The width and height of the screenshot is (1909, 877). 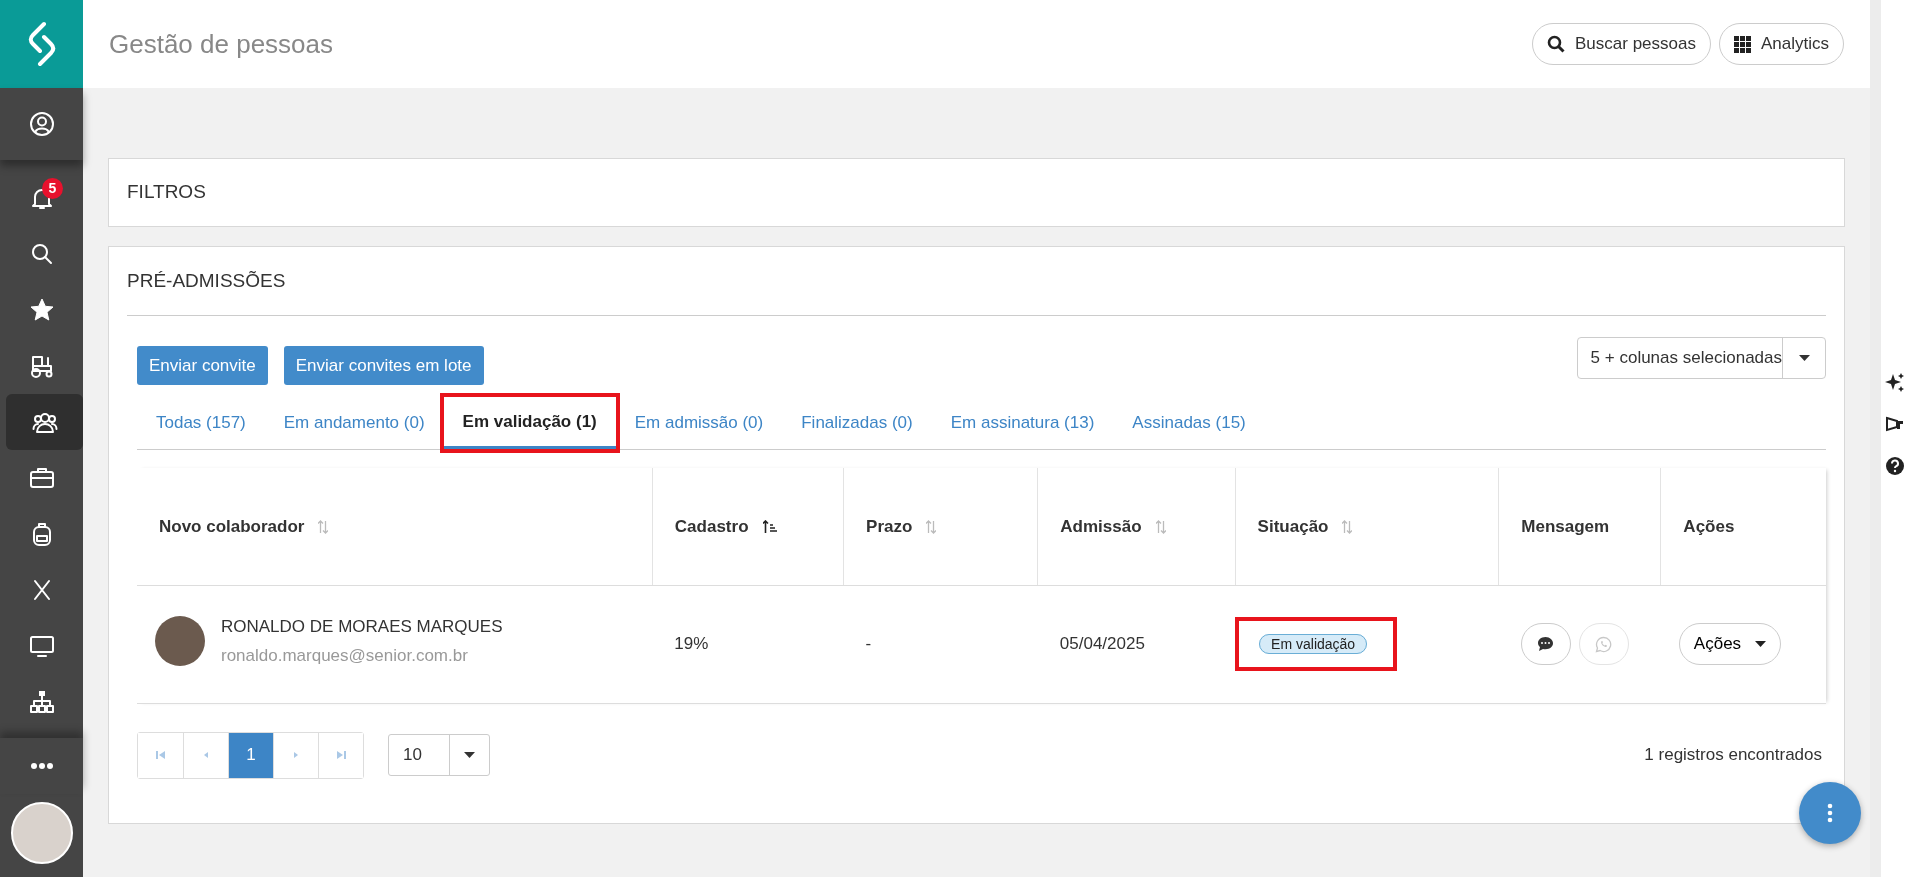 I want to click on tractor-icon, so click(x=41, y=366).